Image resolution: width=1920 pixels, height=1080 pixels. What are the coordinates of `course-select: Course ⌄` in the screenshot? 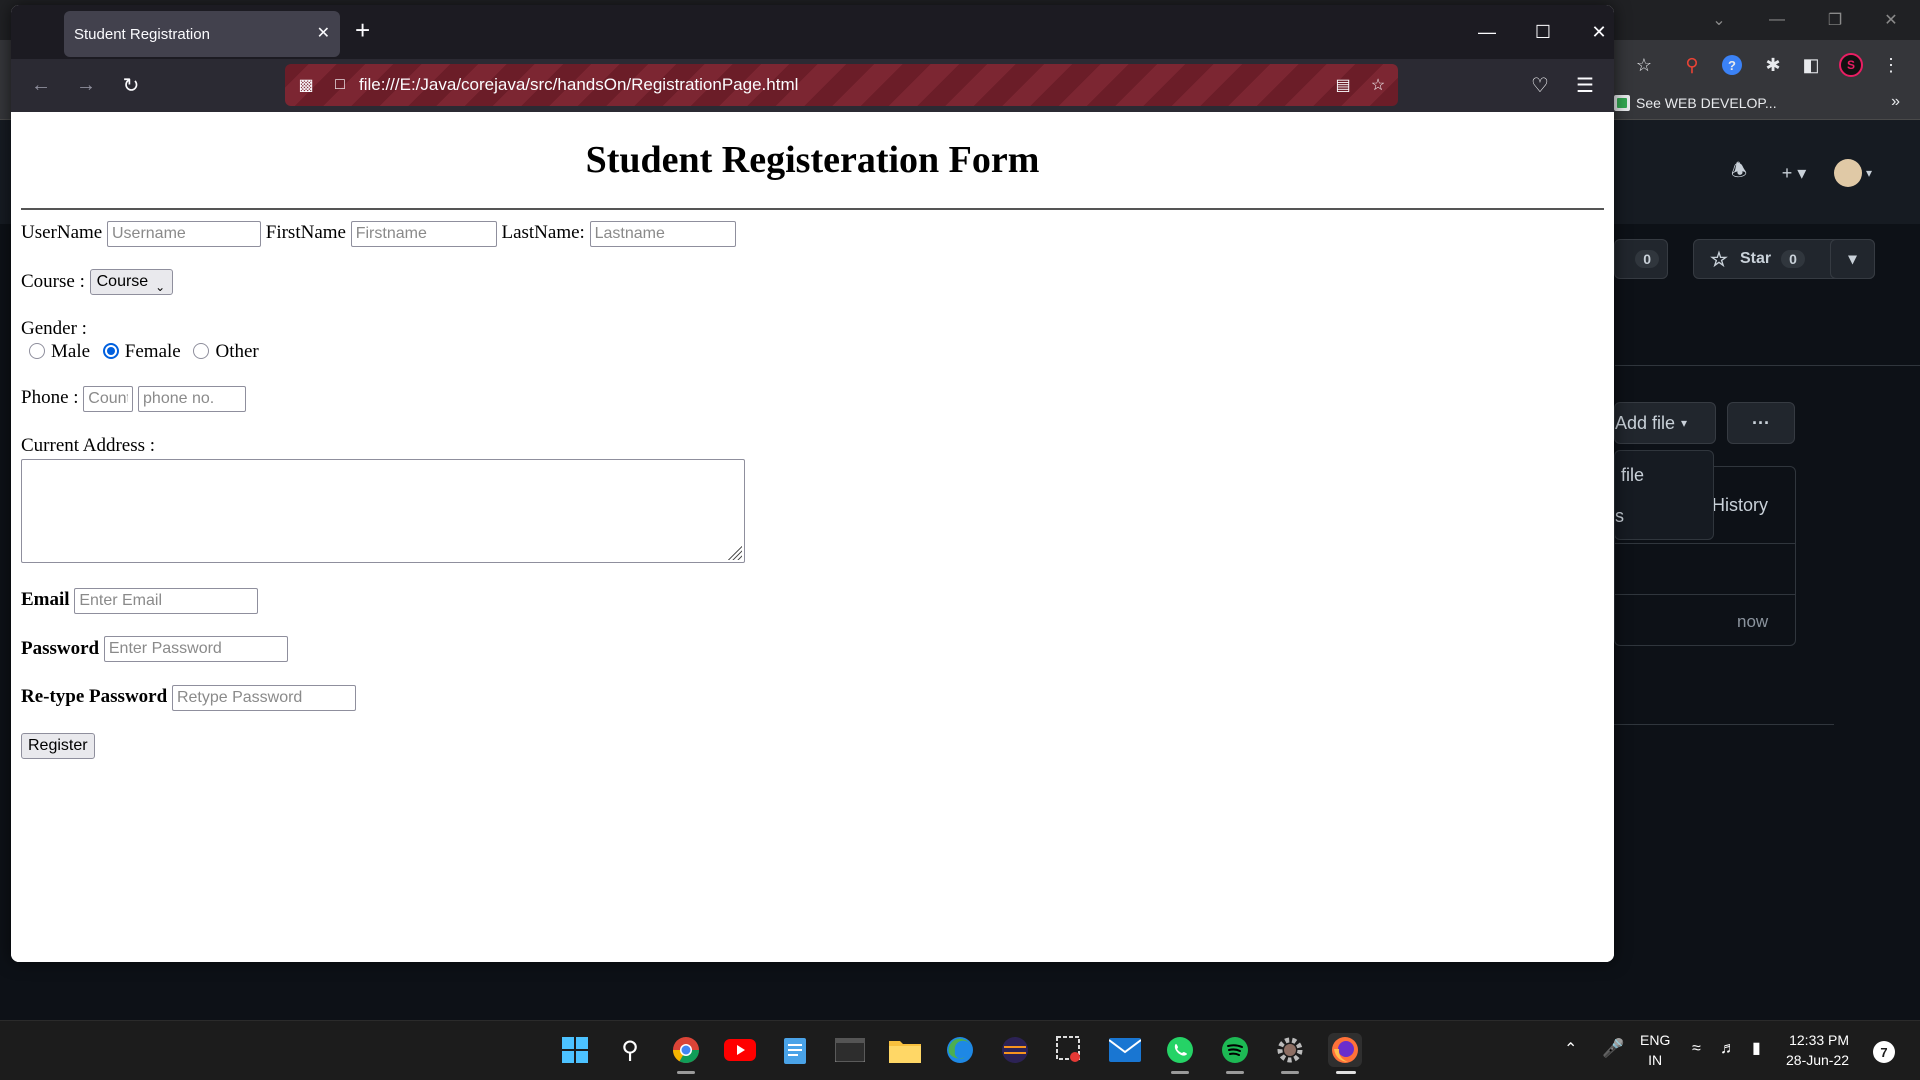 It's located at (131, 282).